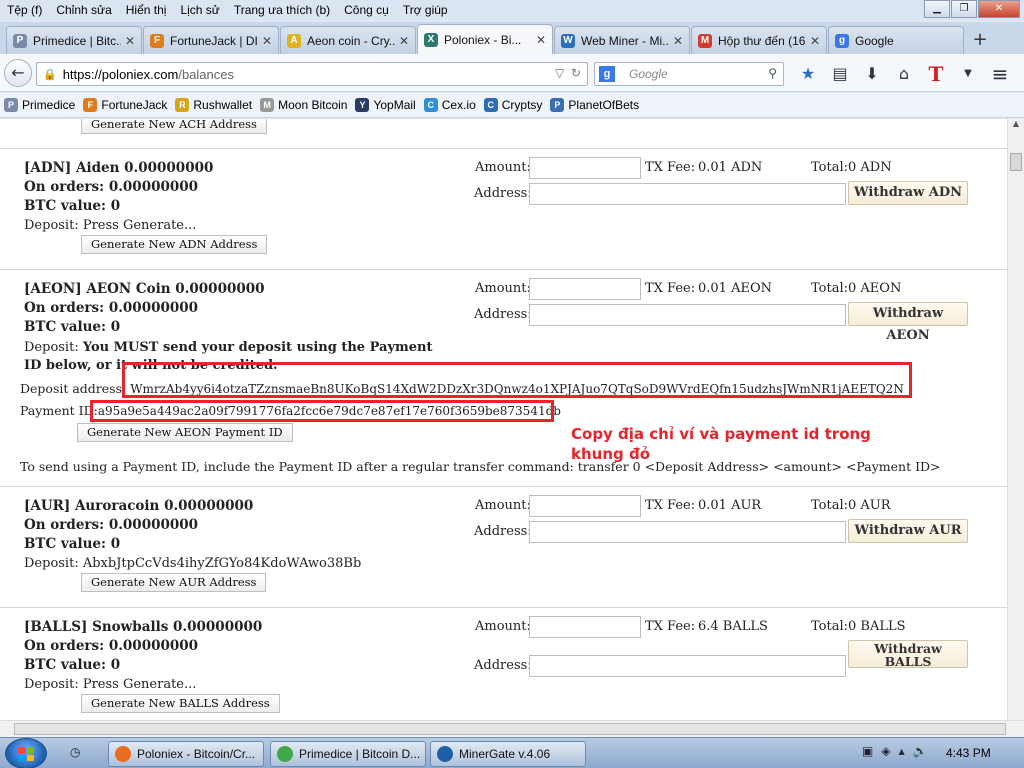  What do you see at coordinates (385, 105) in the screenshot?
I see `bookmark-4: Y YopMail` at bounding box center [385, 105].